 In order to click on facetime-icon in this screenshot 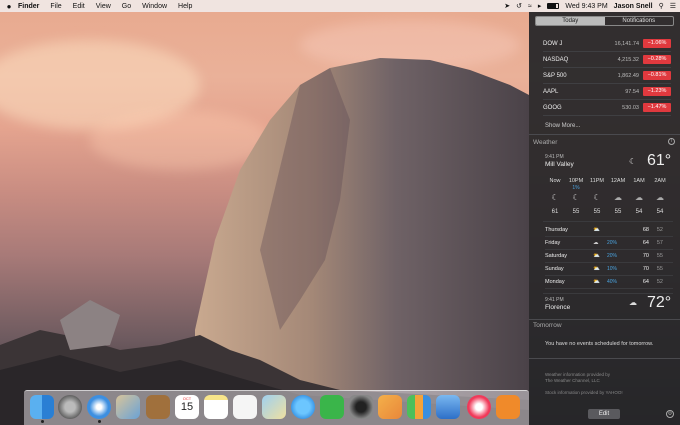, I will do `click(332, 407)`.